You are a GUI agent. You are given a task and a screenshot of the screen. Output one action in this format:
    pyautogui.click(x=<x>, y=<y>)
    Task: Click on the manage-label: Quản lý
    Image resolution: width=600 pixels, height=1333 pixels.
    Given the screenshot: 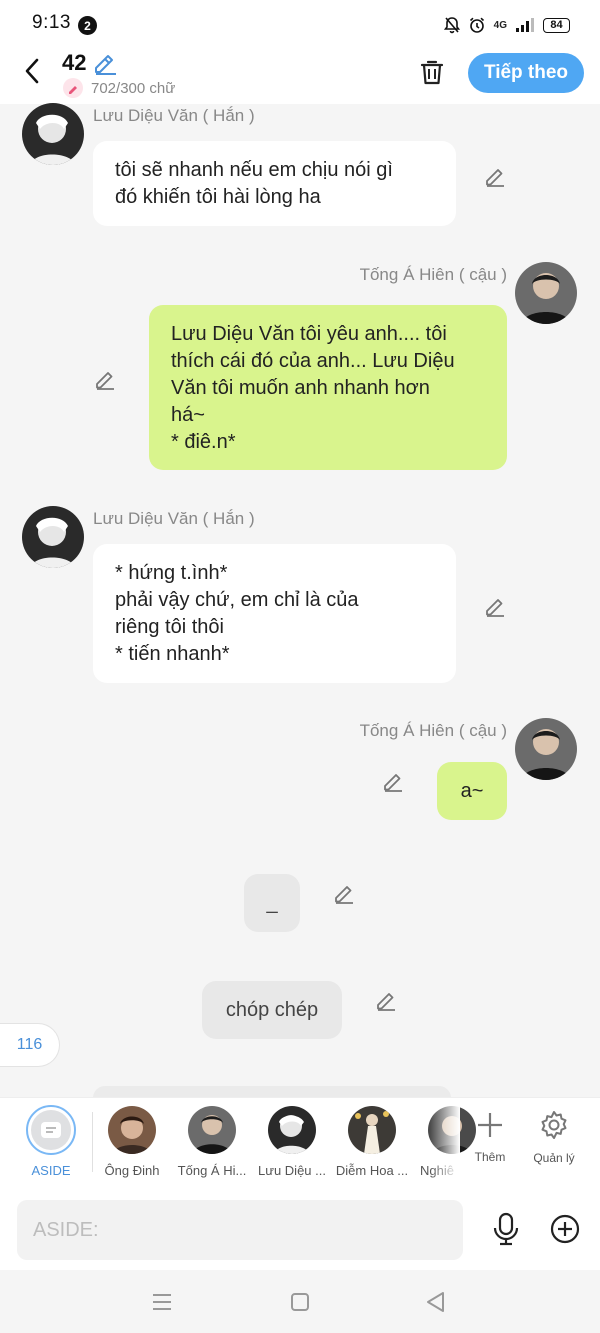 What is the action you would take?
    pyautogui.click(x=554, y=1158)
    